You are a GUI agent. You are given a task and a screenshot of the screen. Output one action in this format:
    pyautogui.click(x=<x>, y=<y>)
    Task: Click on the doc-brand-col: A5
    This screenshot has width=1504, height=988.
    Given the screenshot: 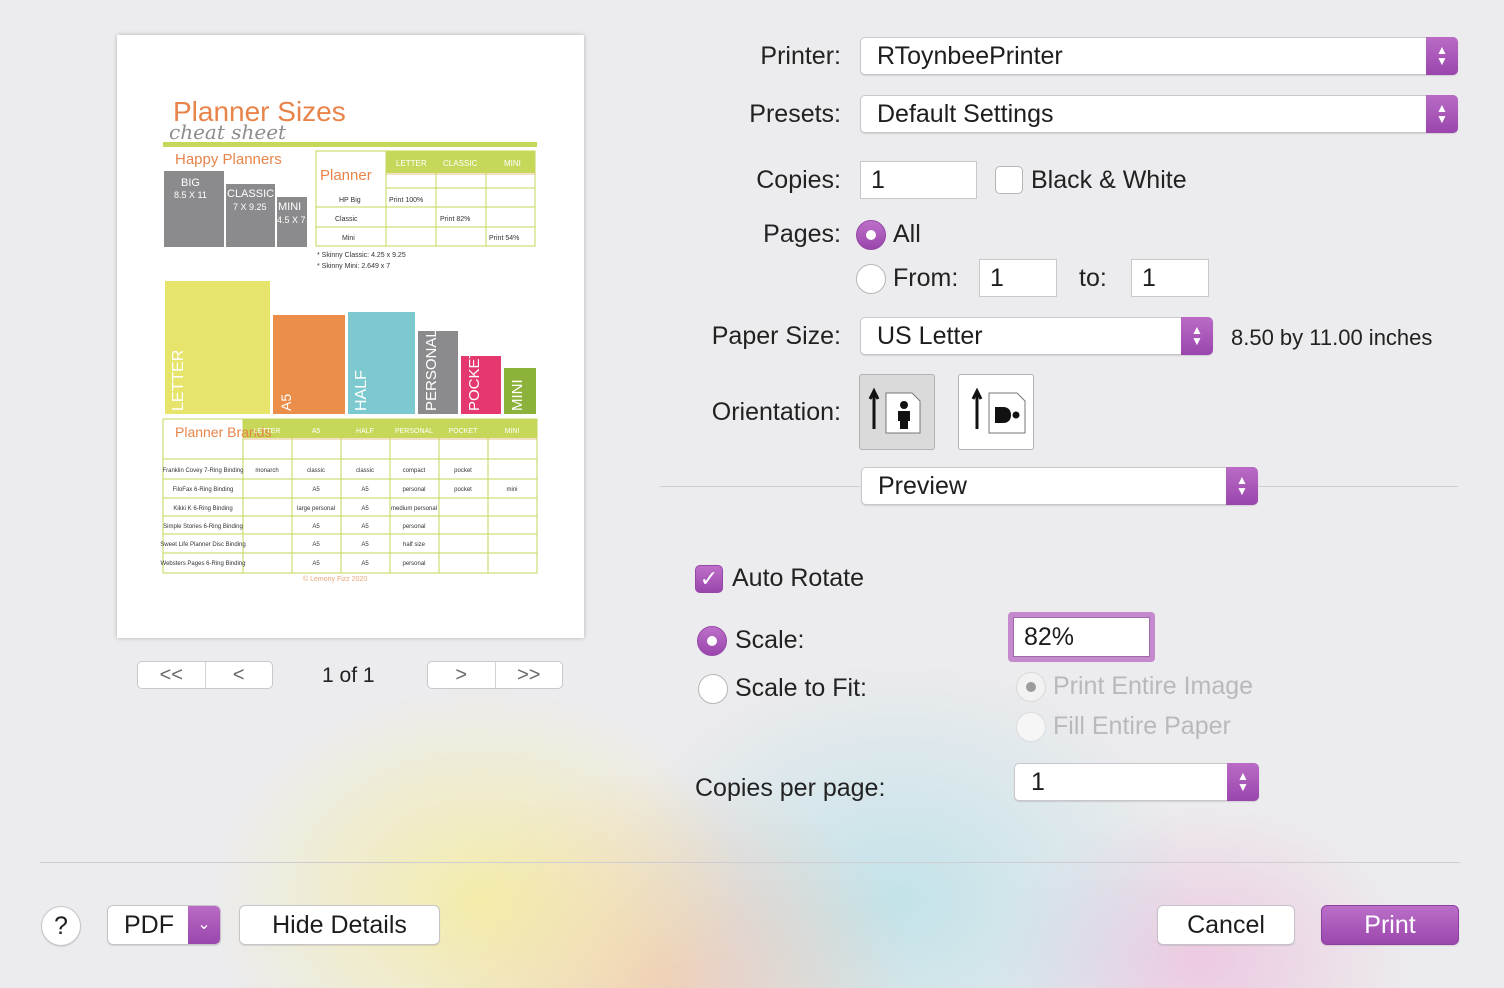 What is the action you would take?
    pyautogui.click(x=316, y=431)
    